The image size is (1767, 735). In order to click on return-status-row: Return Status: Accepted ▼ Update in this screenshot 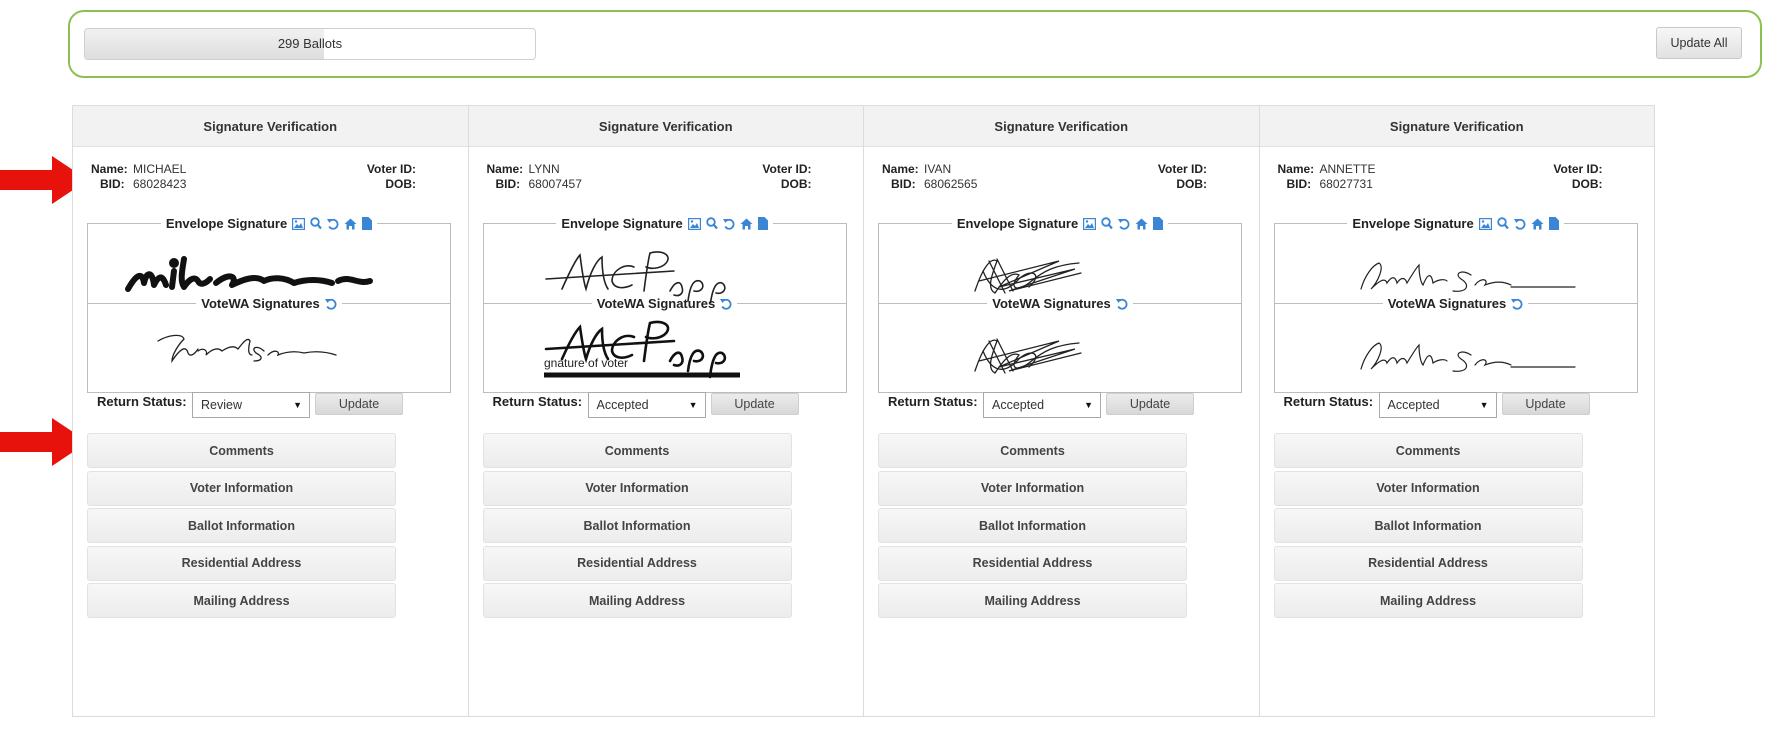, I will do `click(1063, 404)`.